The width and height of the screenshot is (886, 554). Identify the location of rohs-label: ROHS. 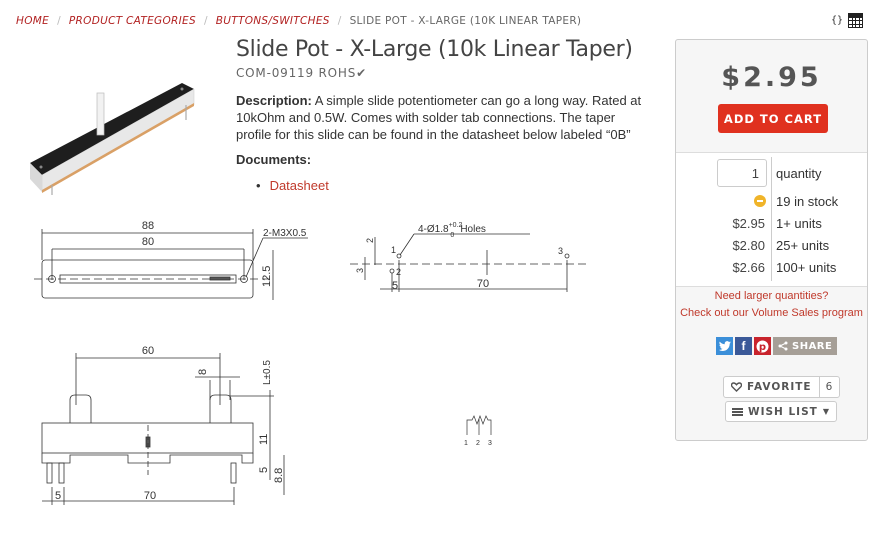
(337, 73).